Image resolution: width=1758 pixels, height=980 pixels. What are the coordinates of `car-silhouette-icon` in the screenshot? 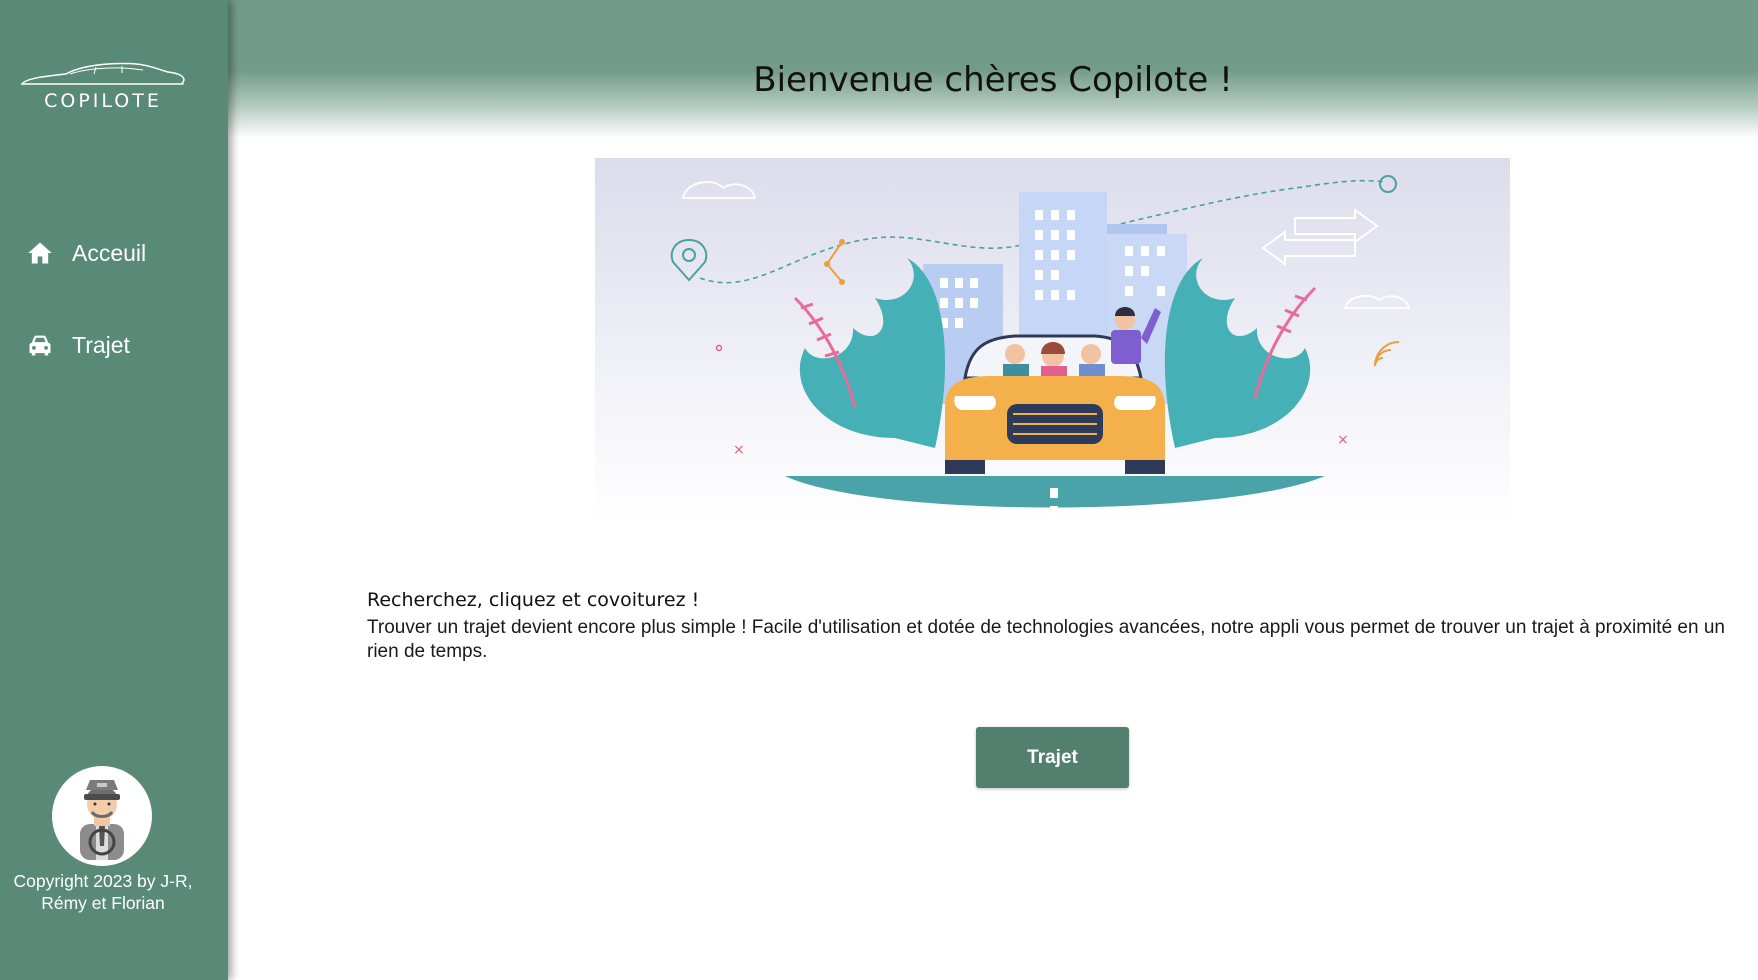 It's located at (102, 73).